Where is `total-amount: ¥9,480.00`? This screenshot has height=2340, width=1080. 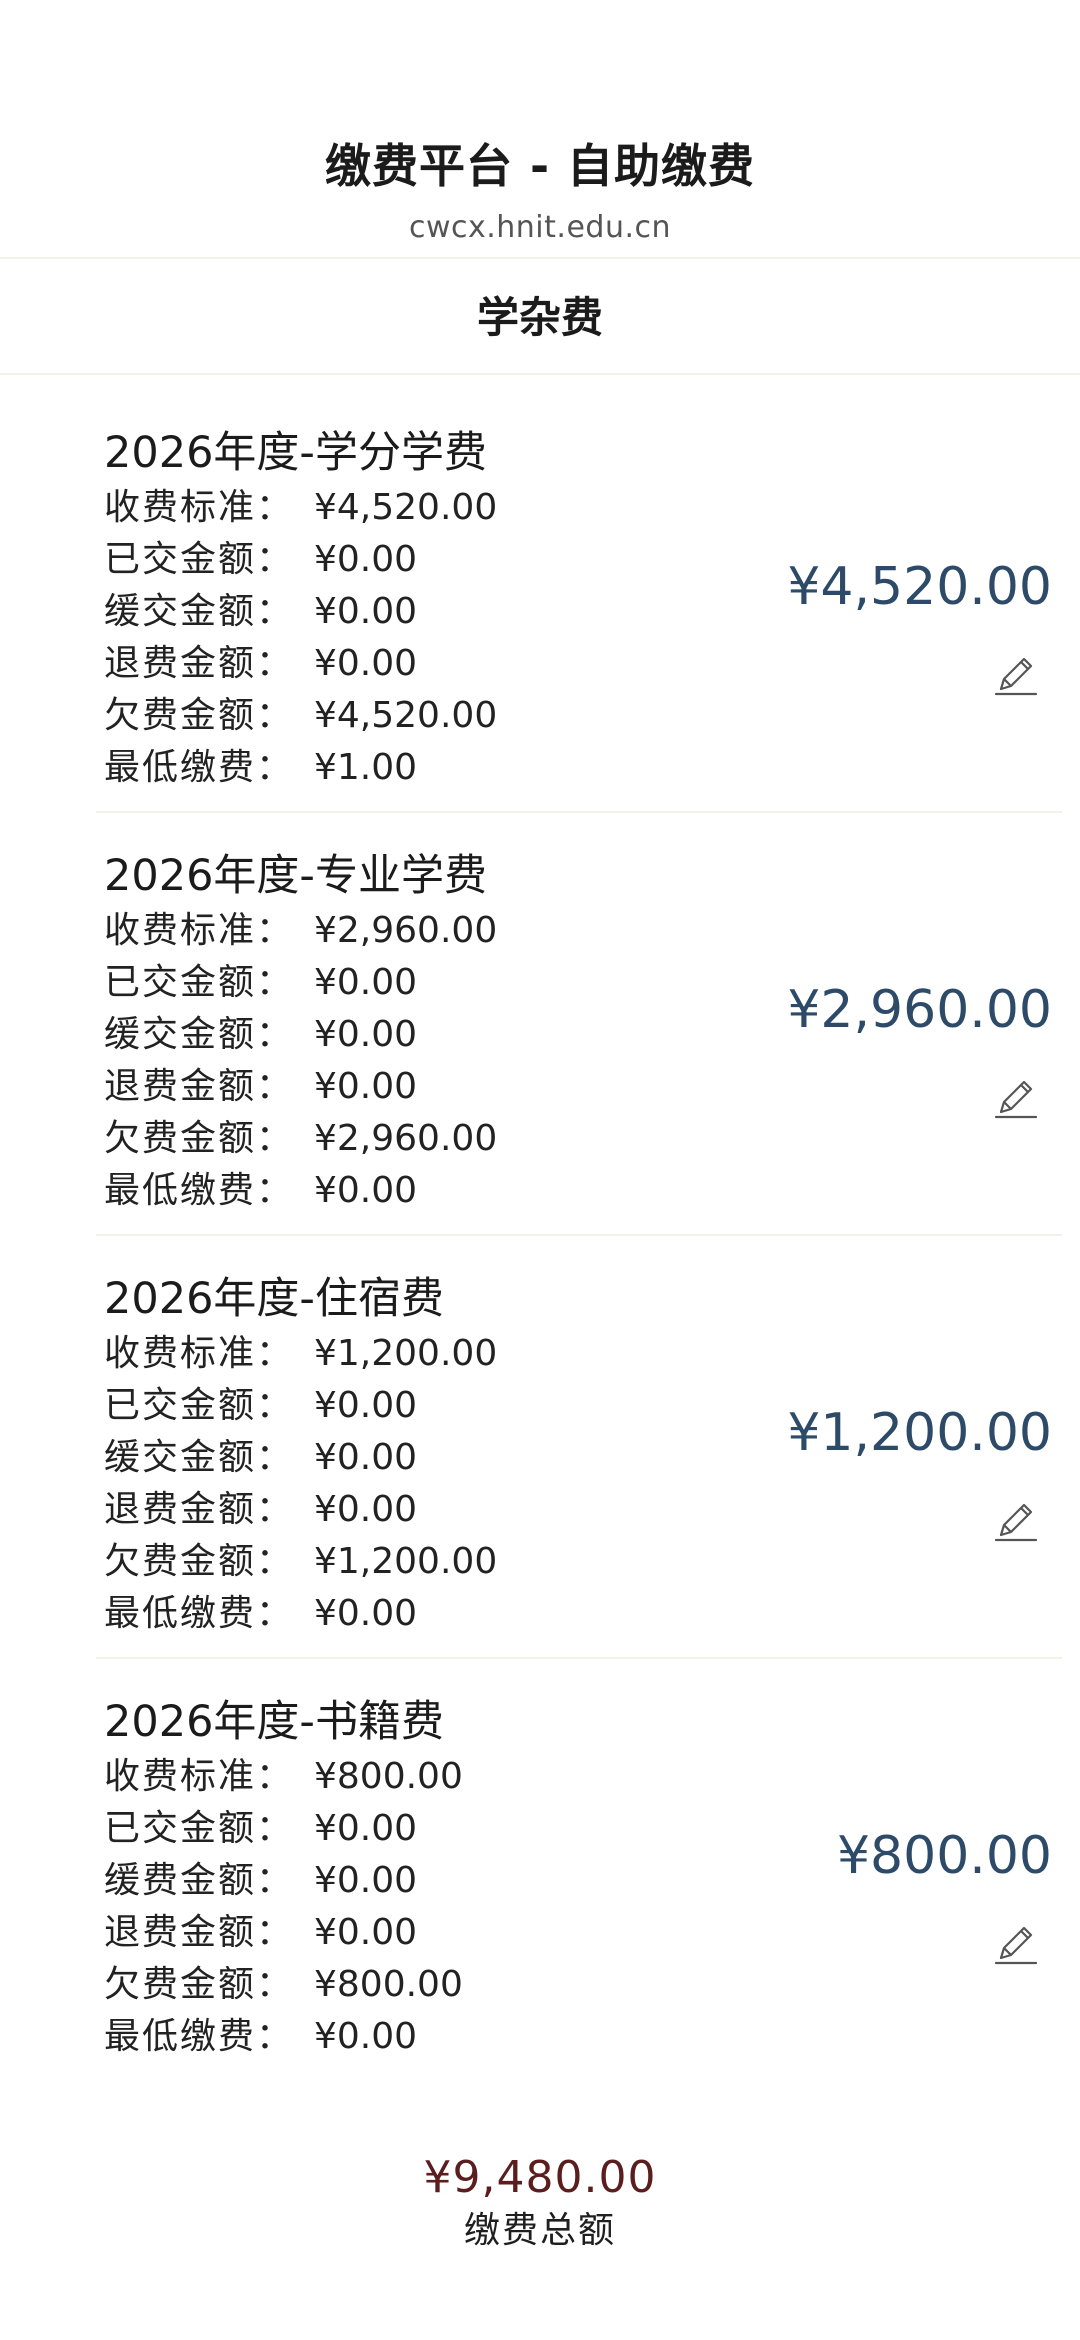
total-amount: ¥9,480.00 is located at coordinates (540, 2177).